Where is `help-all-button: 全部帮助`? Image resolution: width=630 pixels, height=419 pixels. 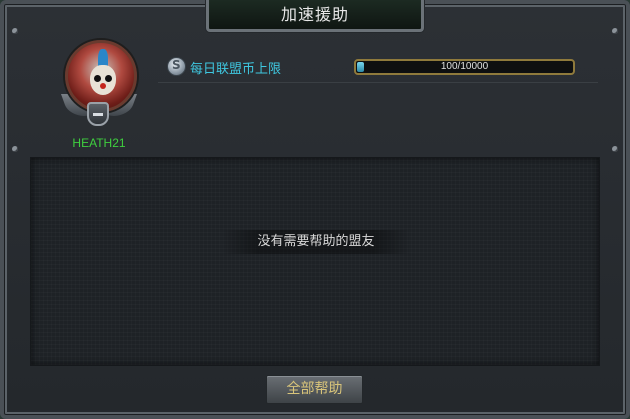 help-all-button: 全部帮助 is located at coordinates (314, 389).